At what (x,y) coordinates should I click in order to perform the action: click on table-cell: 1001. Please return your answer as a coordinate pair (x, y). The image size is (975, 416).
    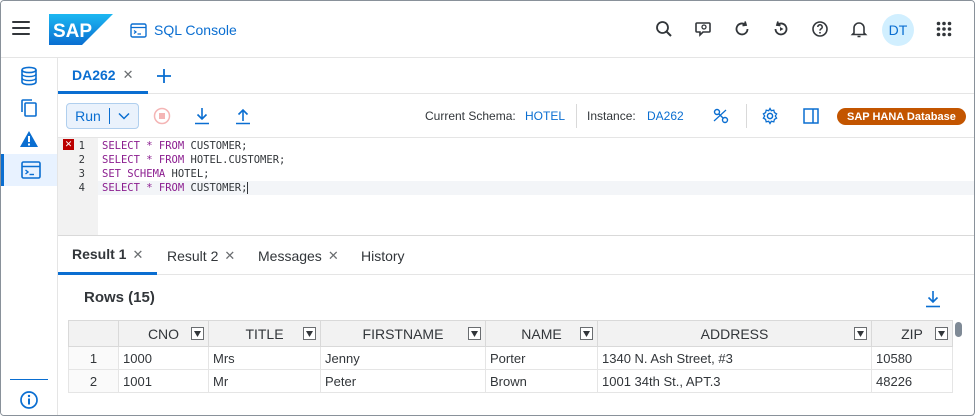
    Looking at the image, I should click on (163, 381).